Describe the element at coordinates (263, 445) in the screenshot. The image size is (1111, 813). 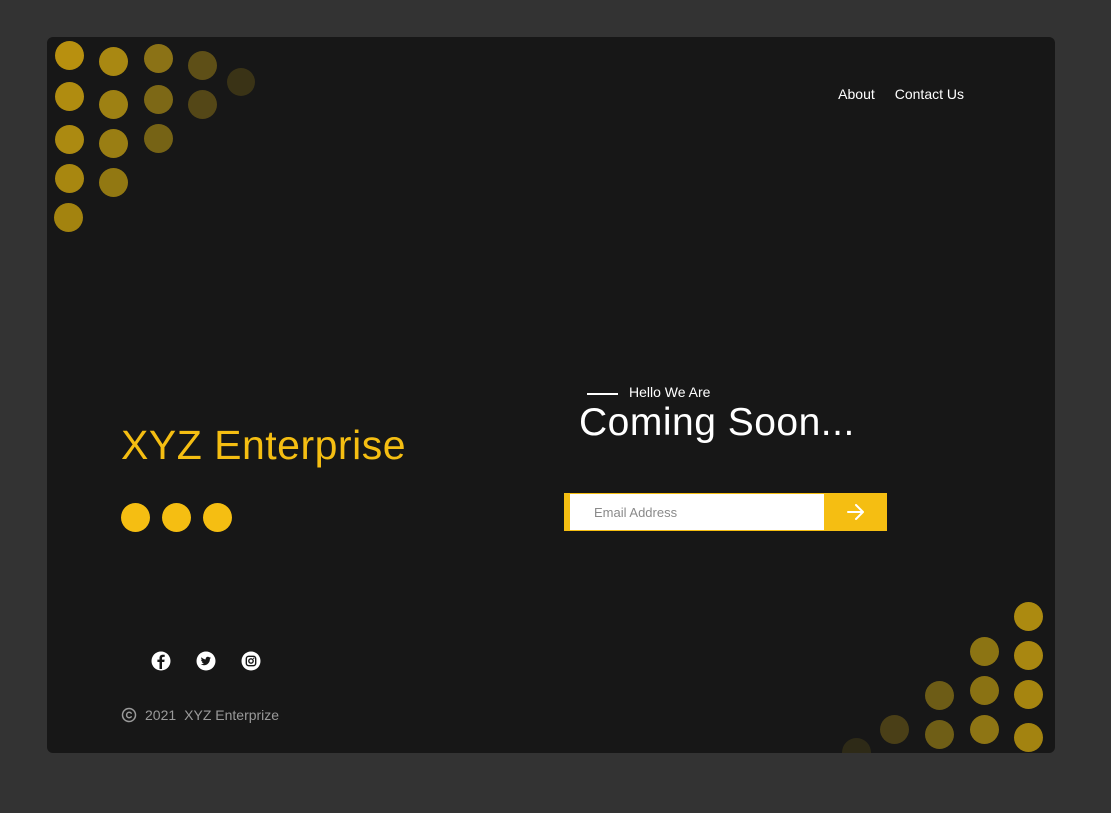
I see `brand-title: XYZ Enterprise` at that location.